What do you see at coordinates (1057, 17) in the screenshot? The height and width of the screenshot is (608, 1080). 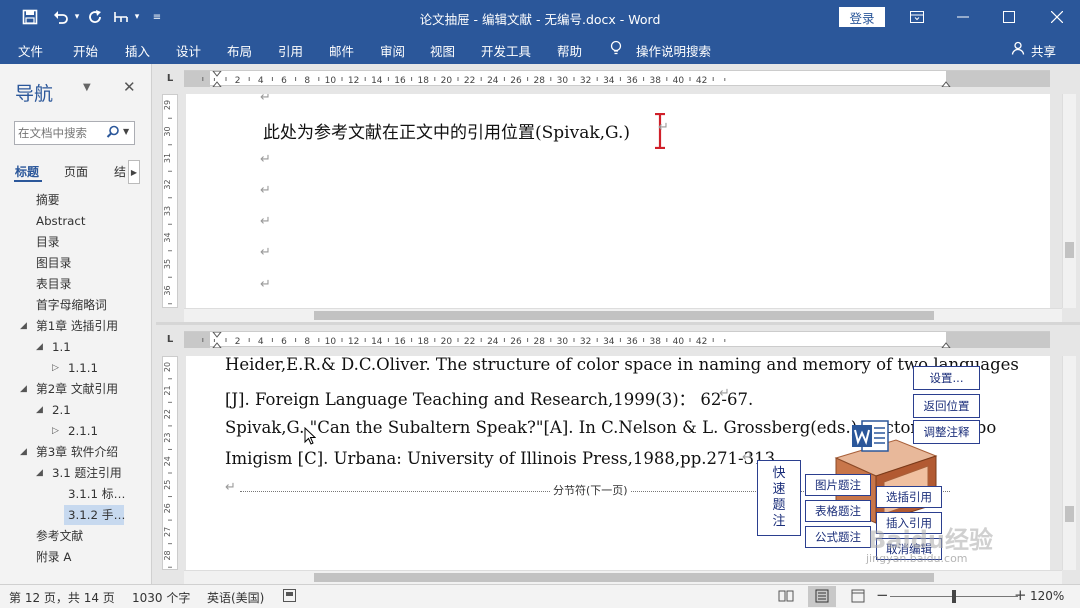 I see `close-icon` at bounding box center [1057, 17].